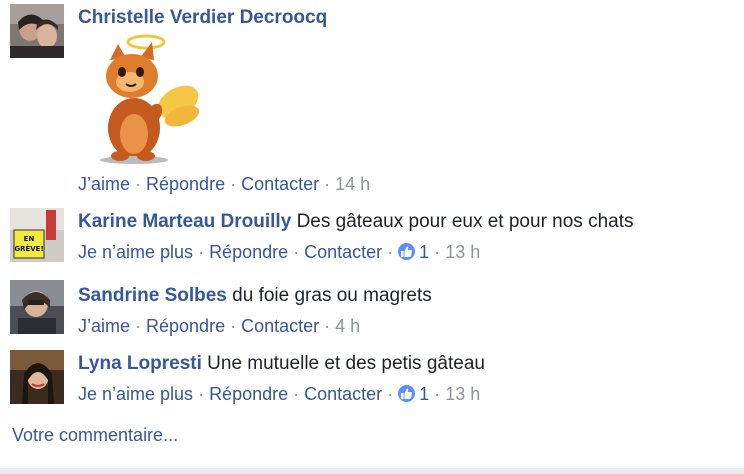  What do you see at coordinates (347, 326) in the screenshot?
I see `timestamp: 4 h` at bounding box center [347, 326].